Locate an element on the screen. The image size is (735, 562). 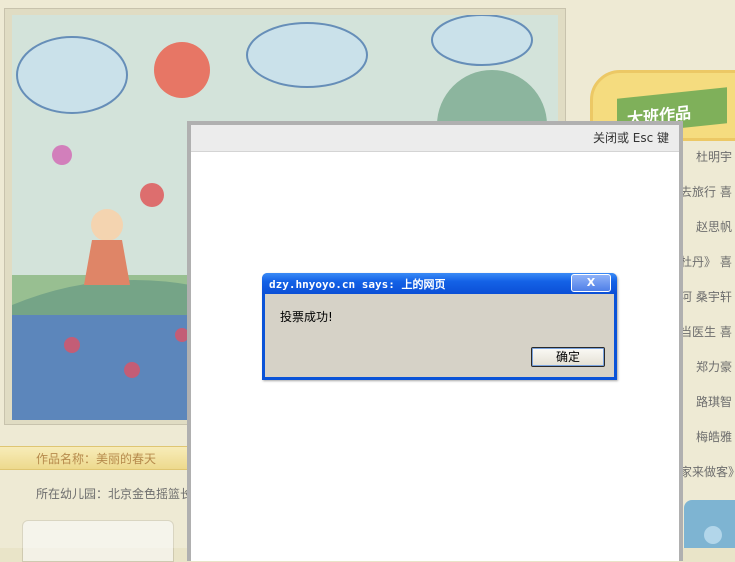
alert-dialog: dzy.hnyoyo.cn says: 上的网页 X 投票成功! 确定 is located at coordinates (439, 326).